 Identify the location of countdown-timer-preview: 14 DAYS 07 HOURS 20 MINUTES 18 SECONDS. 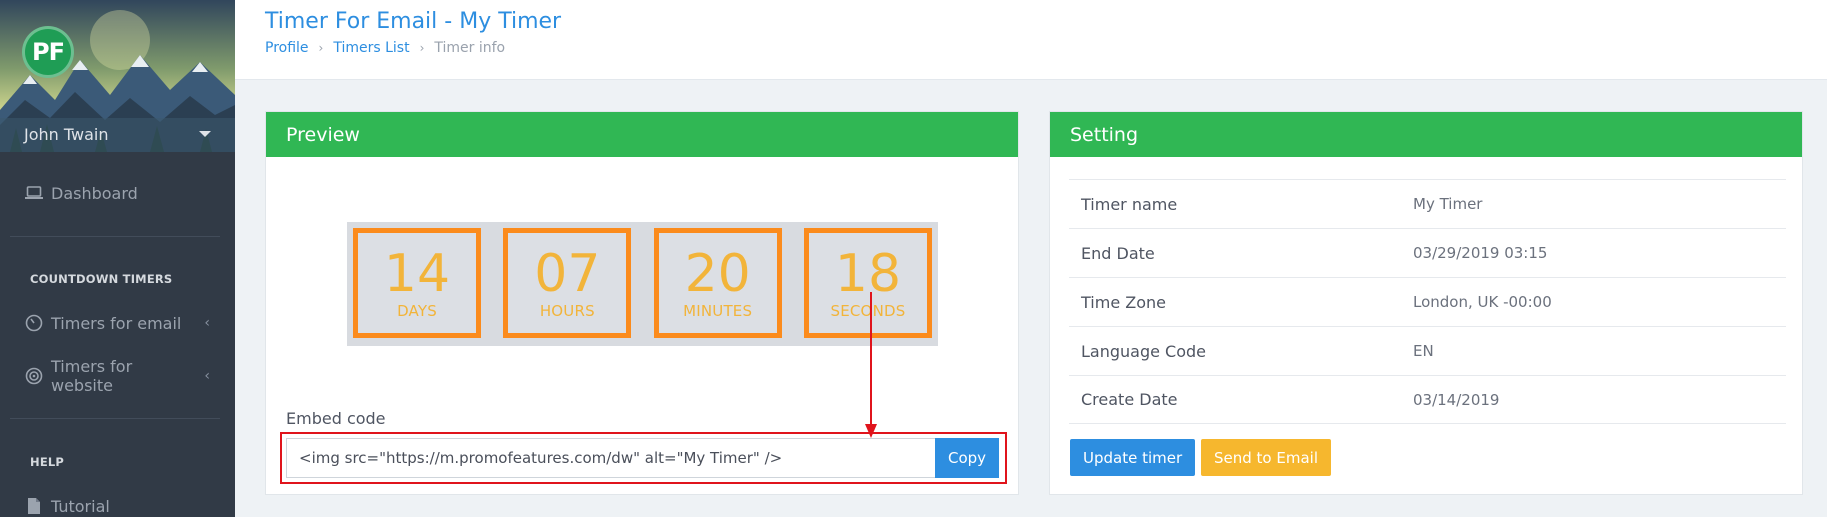
(642, 284).